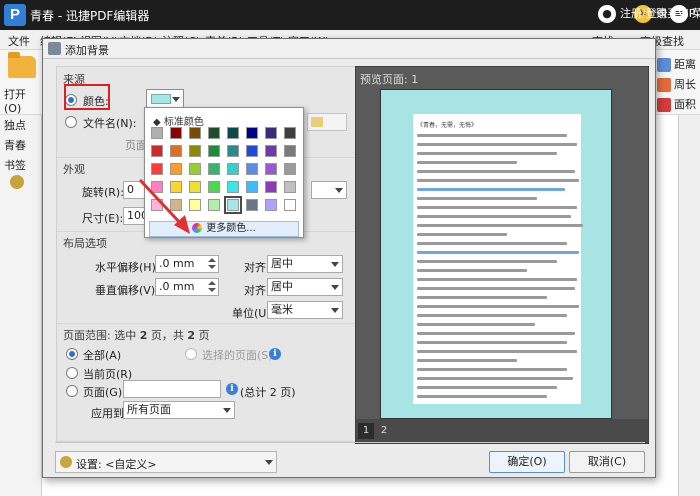 The image size is (700, 496). I want to click on left-panel: 独点 青春 书签, so click(21, 305).